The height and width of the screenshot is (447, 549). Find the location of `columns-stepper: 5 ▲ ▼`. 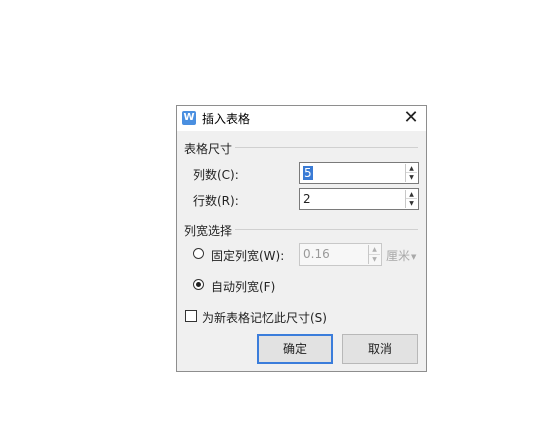

columns-stepper: 5 ▲ ▼ is located at coordinates (359, 173).